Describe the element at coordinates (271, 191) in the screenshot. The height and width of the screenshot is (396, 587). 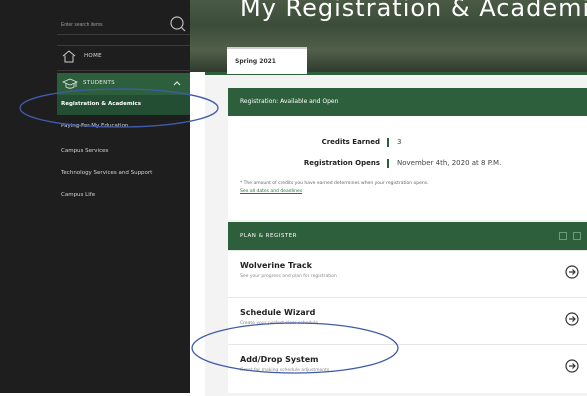
I see `dates-deadlines-link: See all dates and deadlines` at that location.